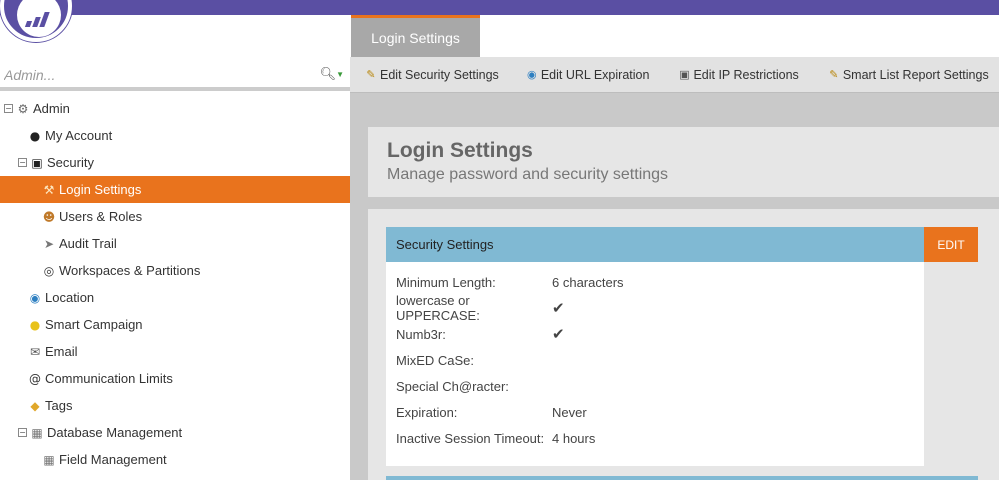  Describe the element at coordinates (682, 478) in the screenshot. I see `next-panel-header` at that location.